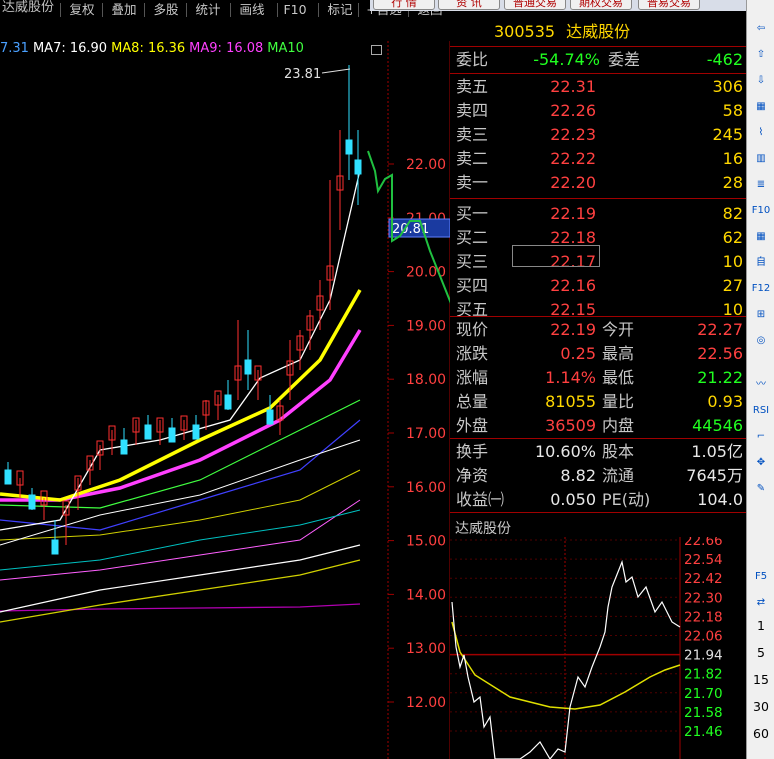 The image size is (774, 759). What do you see at coordinates (472, 134) in the screenshot?
I see `order-label: 卖三` at bounding box center [472, 134].